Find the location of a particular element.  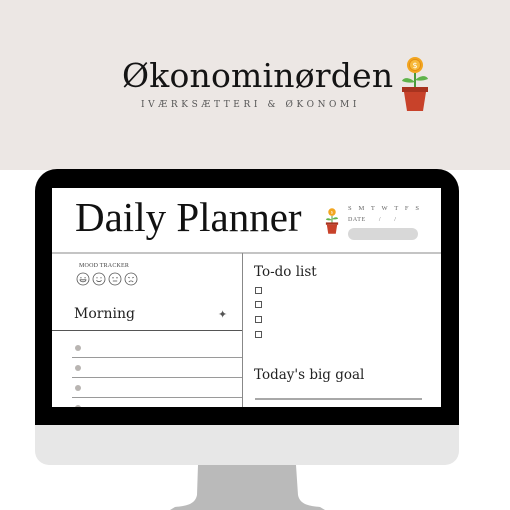

neutral-face-icon is located at coordinates (115, 279).